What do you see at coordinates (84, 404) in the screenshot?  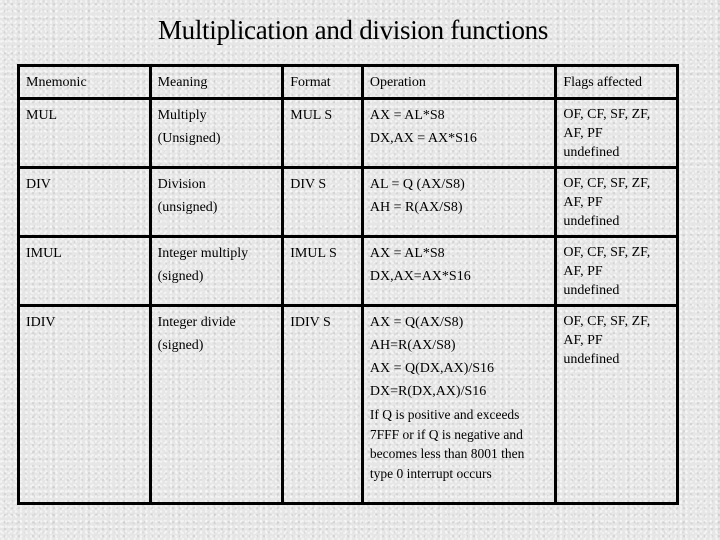 I see `cell-mnemonic: IDIV` at bounding box center [84, 404].